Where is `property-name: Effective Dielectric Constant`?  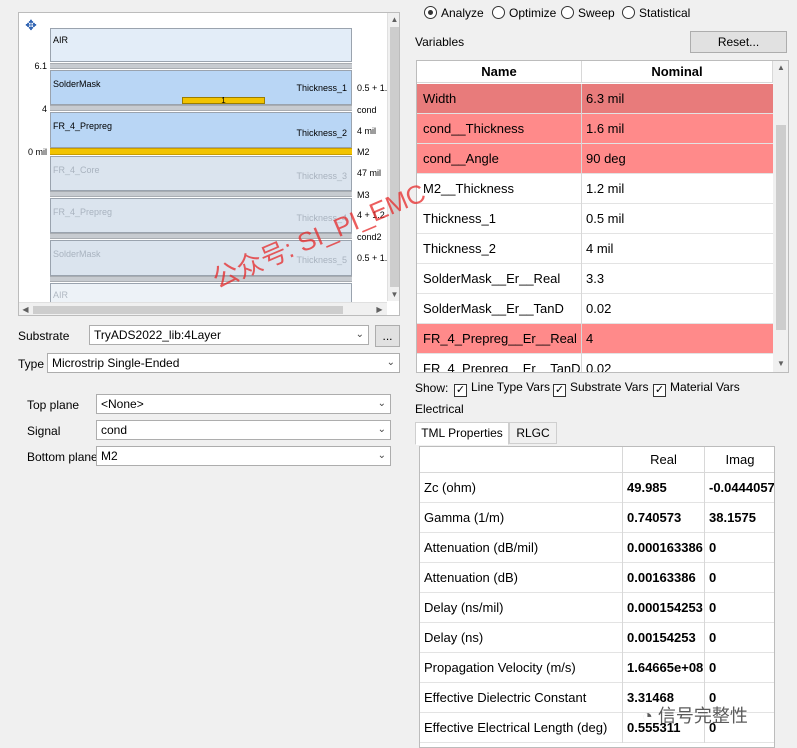
property-name: Effective Dielectric Constant is located at coordinates (521, 698).